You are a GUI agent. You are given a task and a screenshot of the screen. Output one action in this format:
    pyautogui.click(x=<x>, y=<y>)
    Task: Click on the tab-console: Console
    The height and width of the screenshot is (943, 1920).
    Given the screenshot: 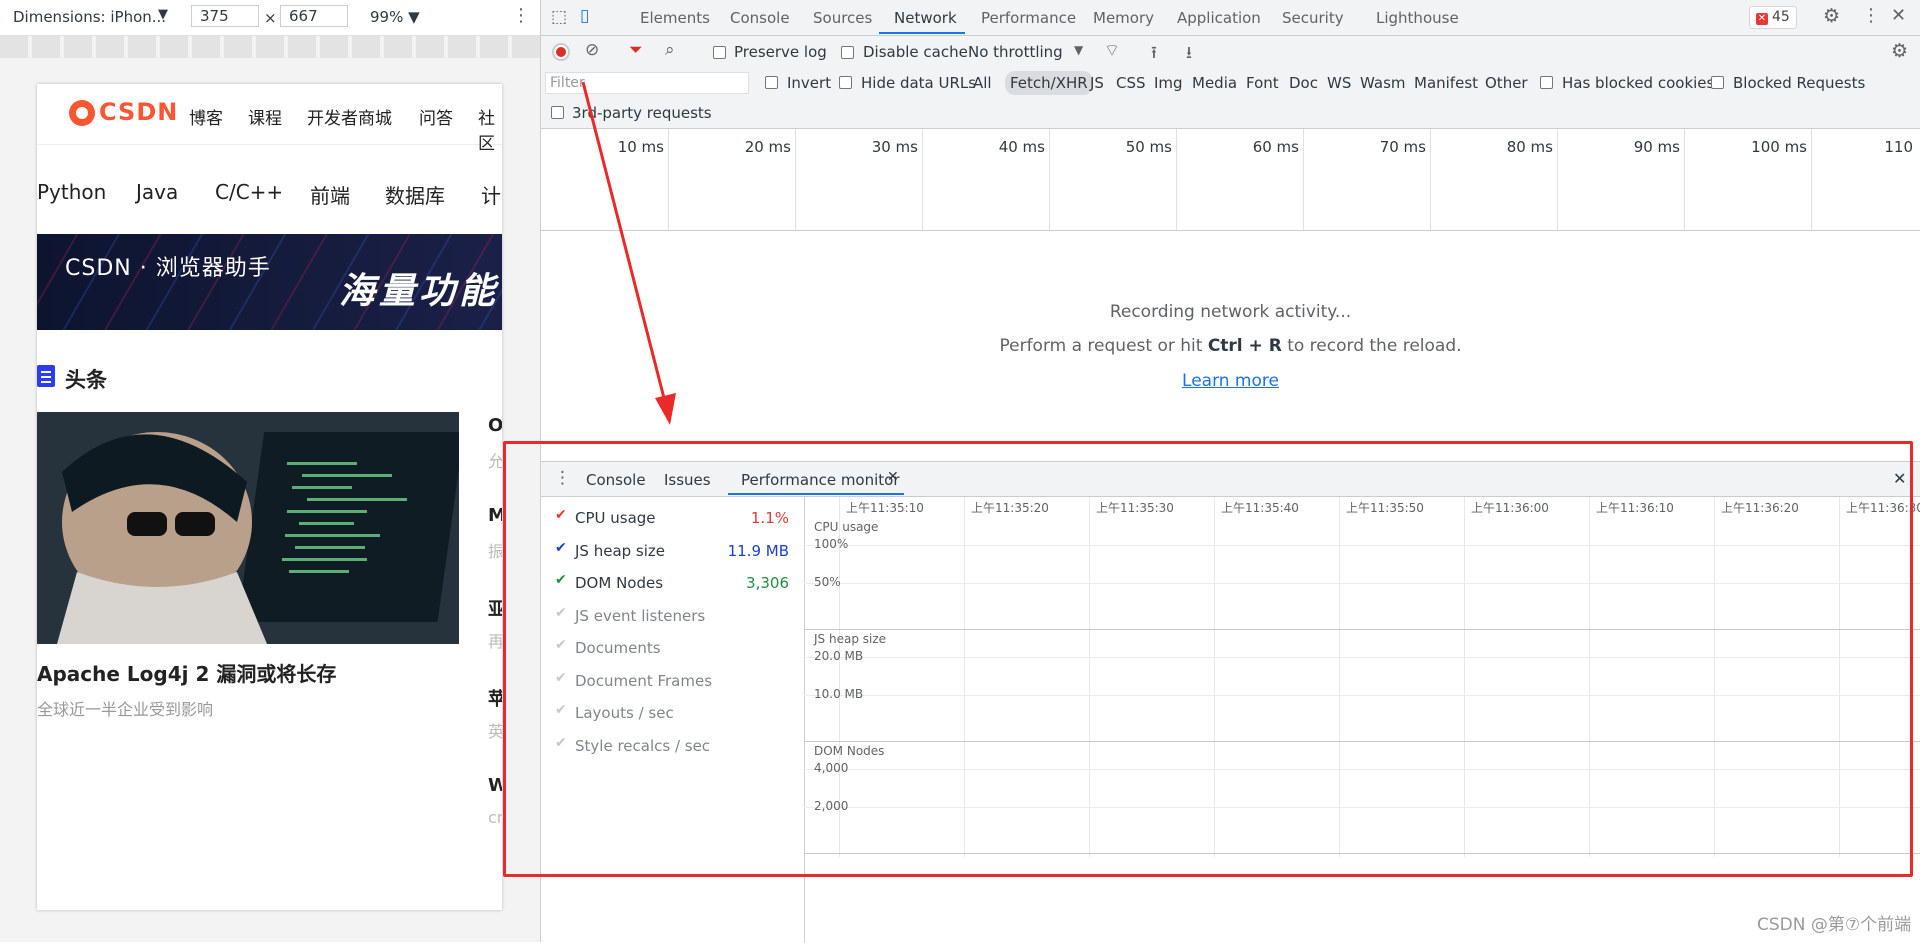 What is the action you would take?
    pyautogui.click(x=760, y=18)
    